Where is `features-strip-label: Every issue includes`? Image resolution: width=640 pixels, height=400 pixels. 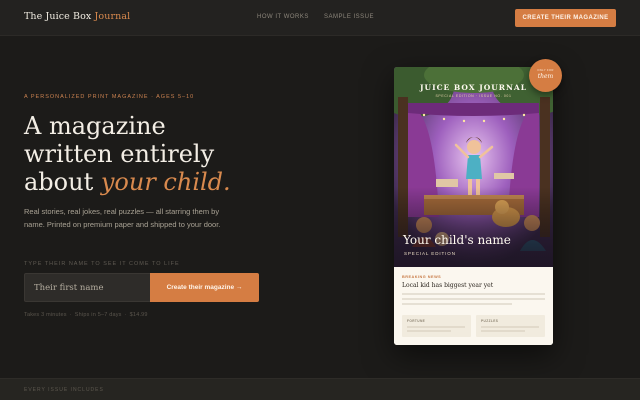
features-strip-label: Every issue includes is located at coordinates (64, 390).